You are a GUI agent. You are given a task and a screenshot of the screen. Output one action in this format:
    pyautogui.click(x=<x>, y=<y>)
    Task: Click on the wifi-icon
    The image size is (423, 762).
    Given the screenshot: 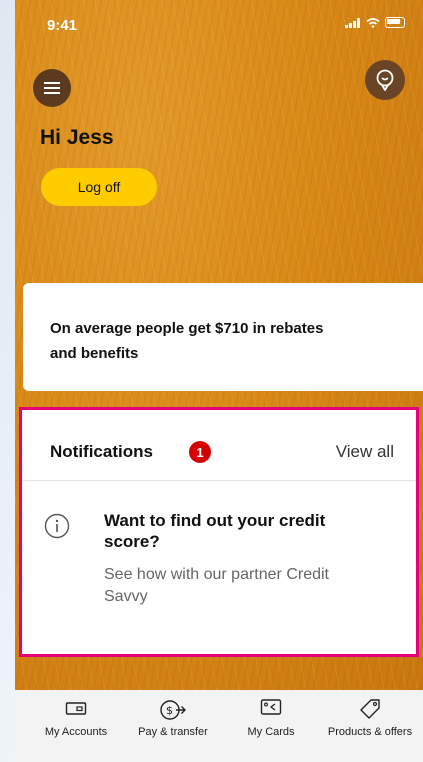 What is the action you would take?
    pyautogui.click(x=373, y=22)
    